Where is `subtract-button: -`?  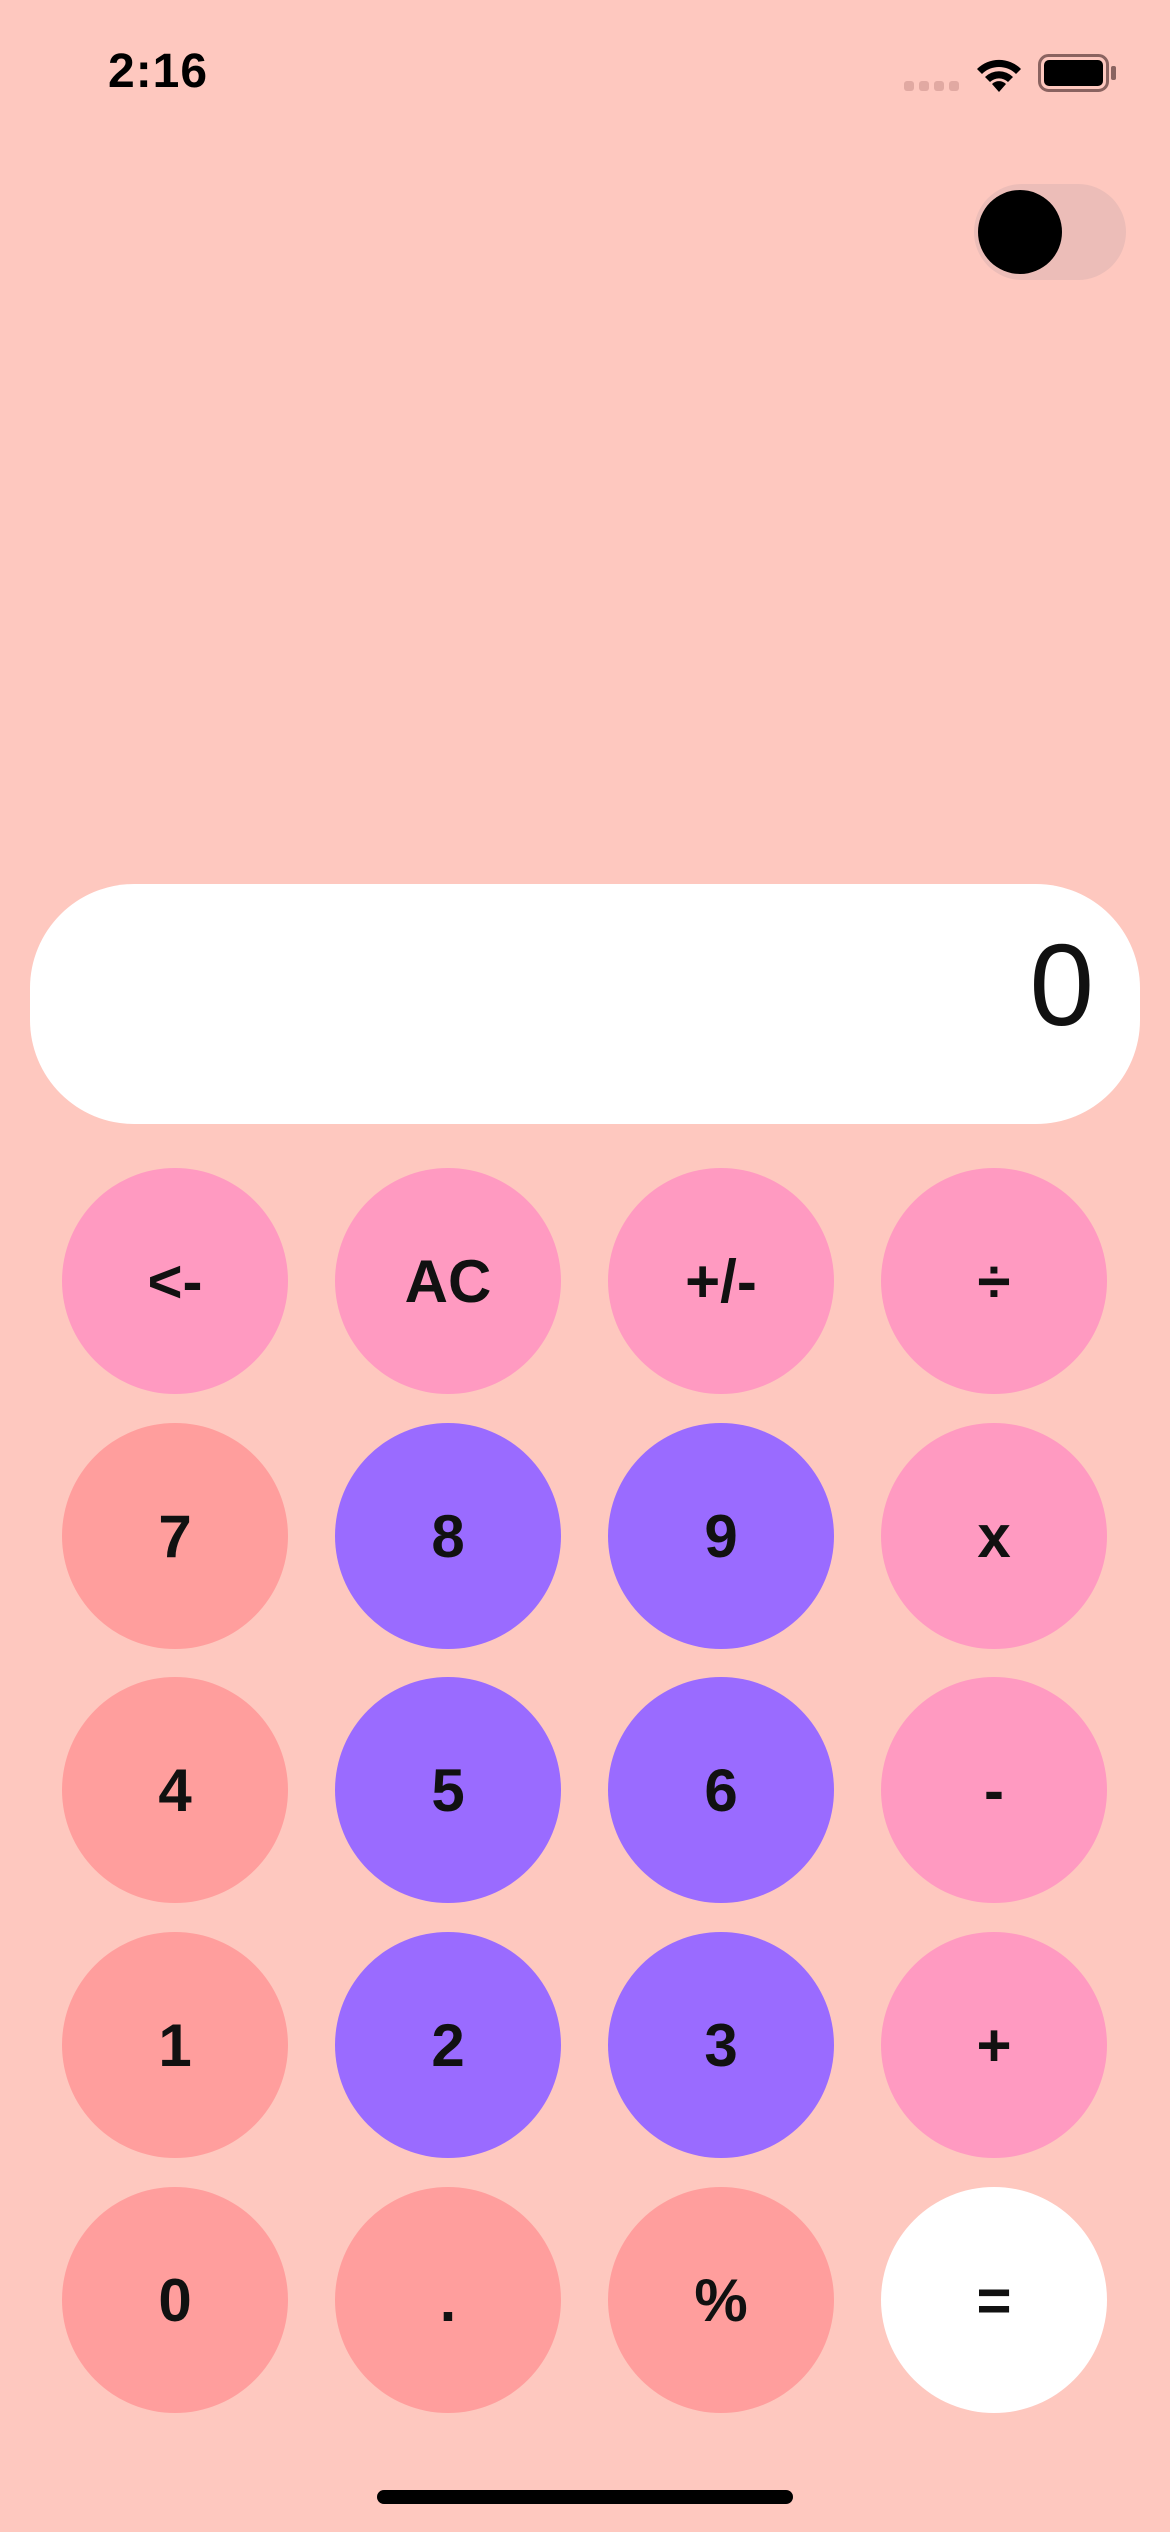
subtract-button: - is located at coordinates (994, 1790).